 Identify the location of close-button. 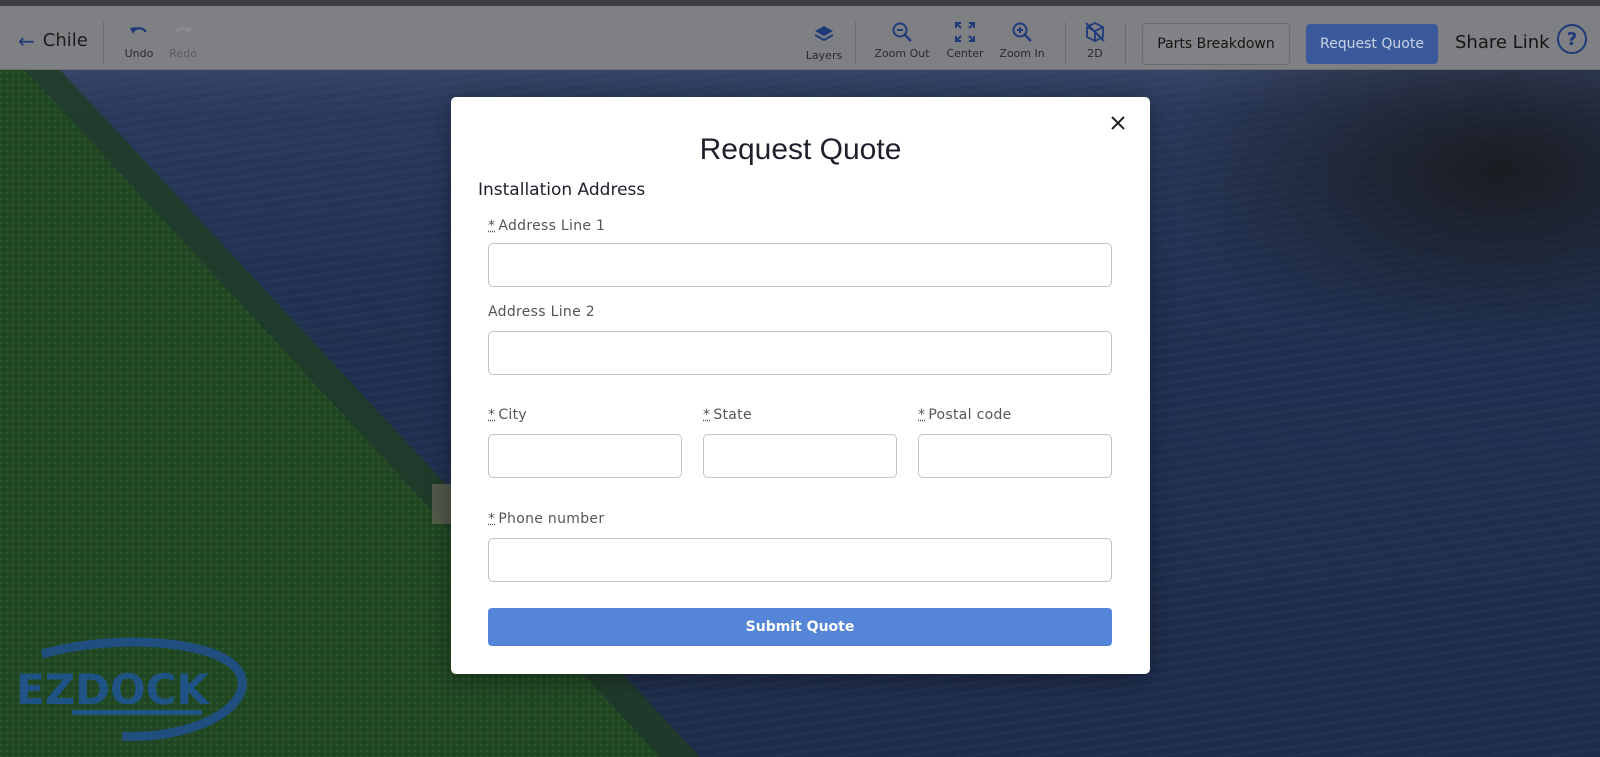
(1118, 123).